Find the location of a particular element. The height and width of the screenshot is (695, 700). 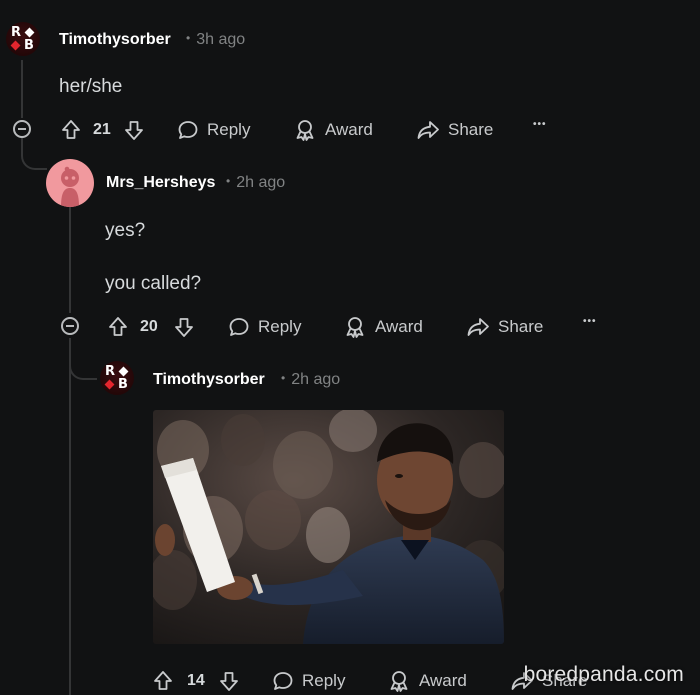

comment-1-text: her/she is located at coordinates (91, 86).